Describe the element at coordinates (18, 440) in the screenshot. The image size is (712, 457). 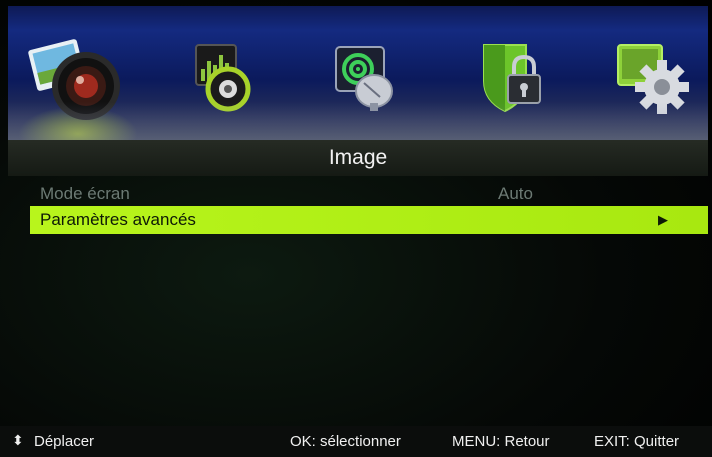
I see `up-down-arrow-icon: ⬍` at that location.